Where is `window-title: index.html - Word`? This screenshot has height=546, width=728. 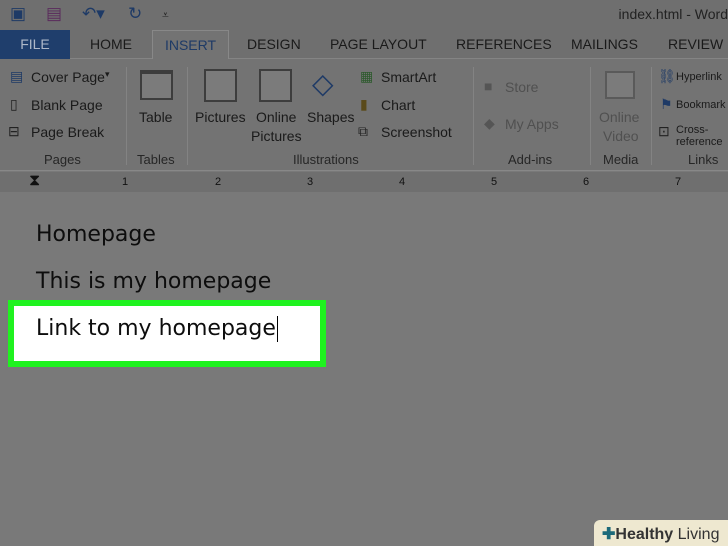
window-title: index.html - Word is located at coordinates (673, 14).